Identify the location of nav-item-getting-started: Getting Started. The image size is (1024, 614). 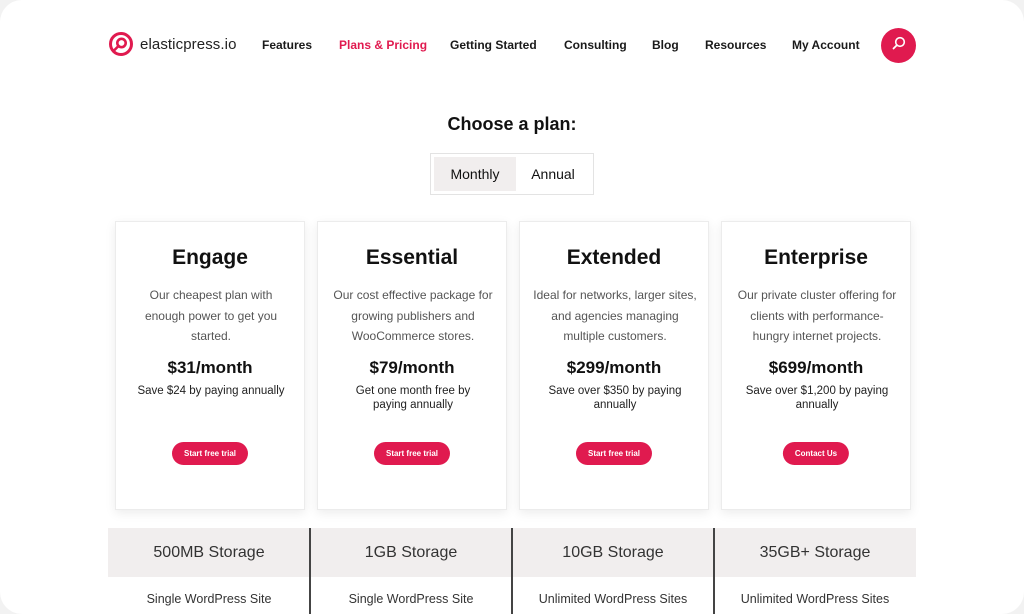
(493, 45).